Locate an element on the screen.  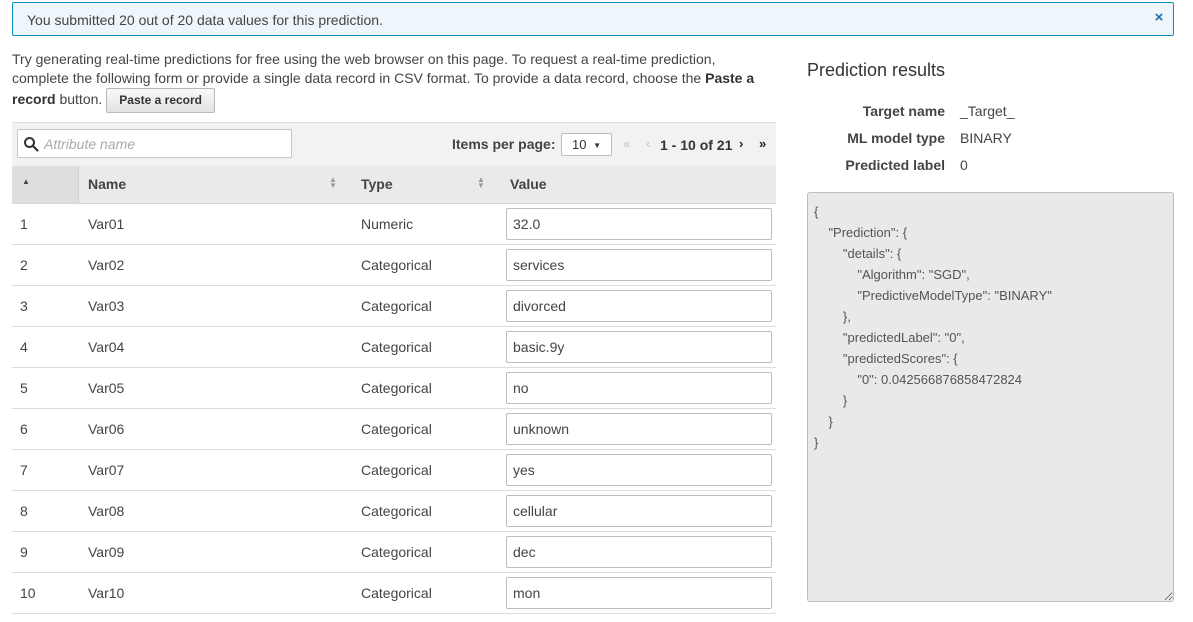
items-per-page-label: Items per page: is located at coordinates (504, 144).